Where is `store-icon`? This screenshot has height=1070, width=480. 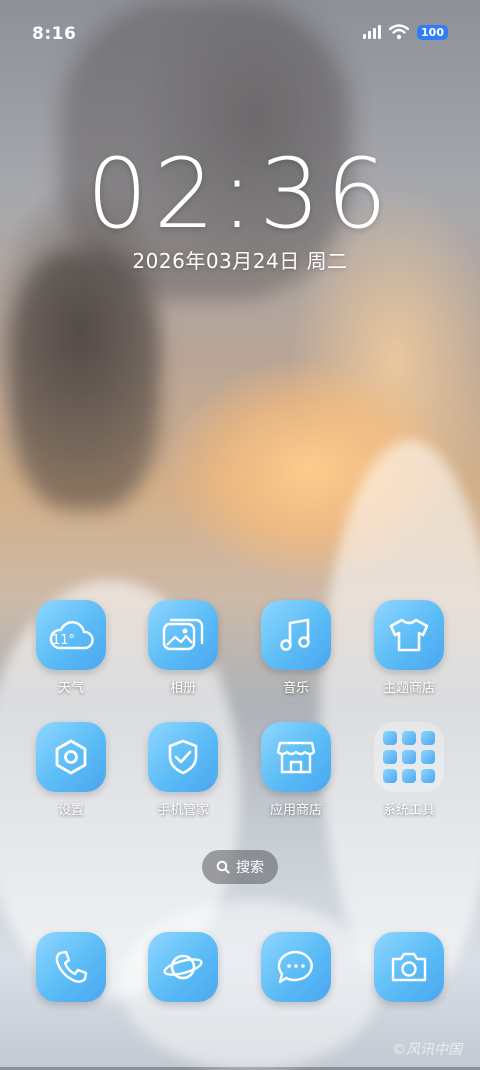
store-icon is located at coordinates (296, 757).